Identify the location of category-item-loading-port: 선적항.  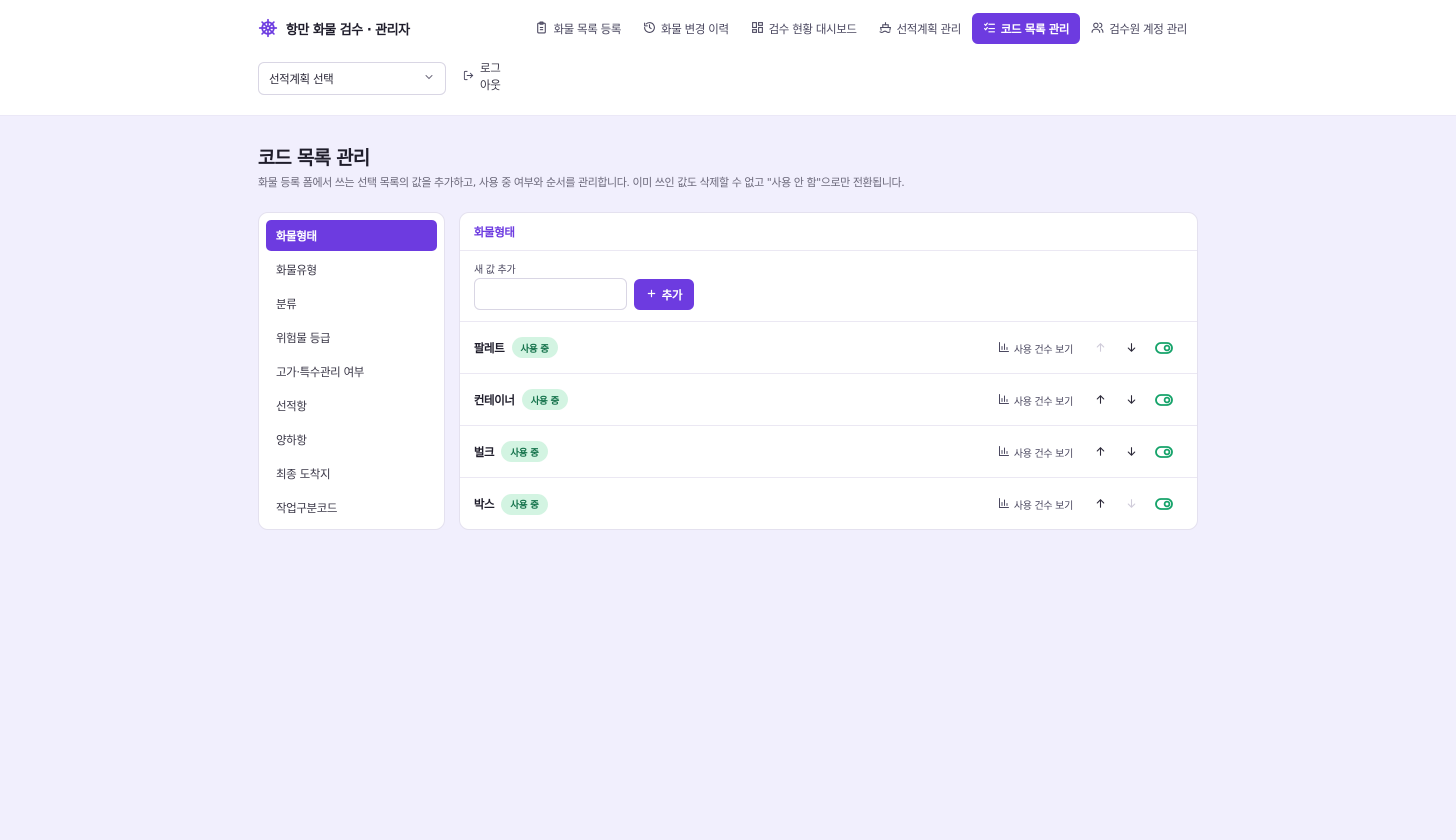
(351, 405).